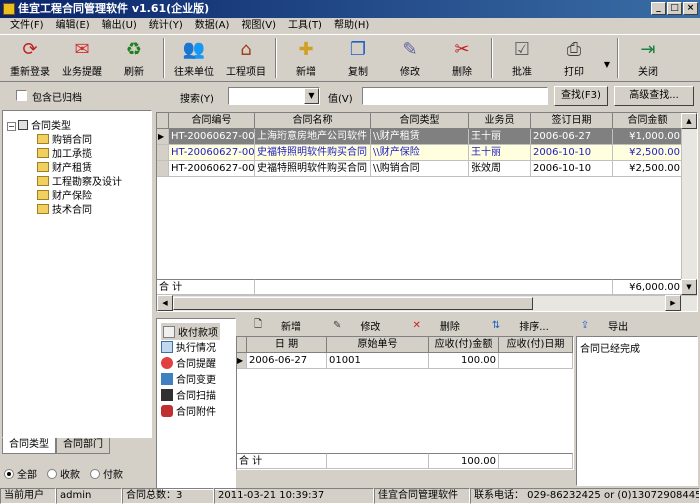 Image resolution: width=700 pixels, height=504 pixels. Describe the element at coordinates (190, 331) in the screenshot. I see `tab-payments: 收付款项` at that location.